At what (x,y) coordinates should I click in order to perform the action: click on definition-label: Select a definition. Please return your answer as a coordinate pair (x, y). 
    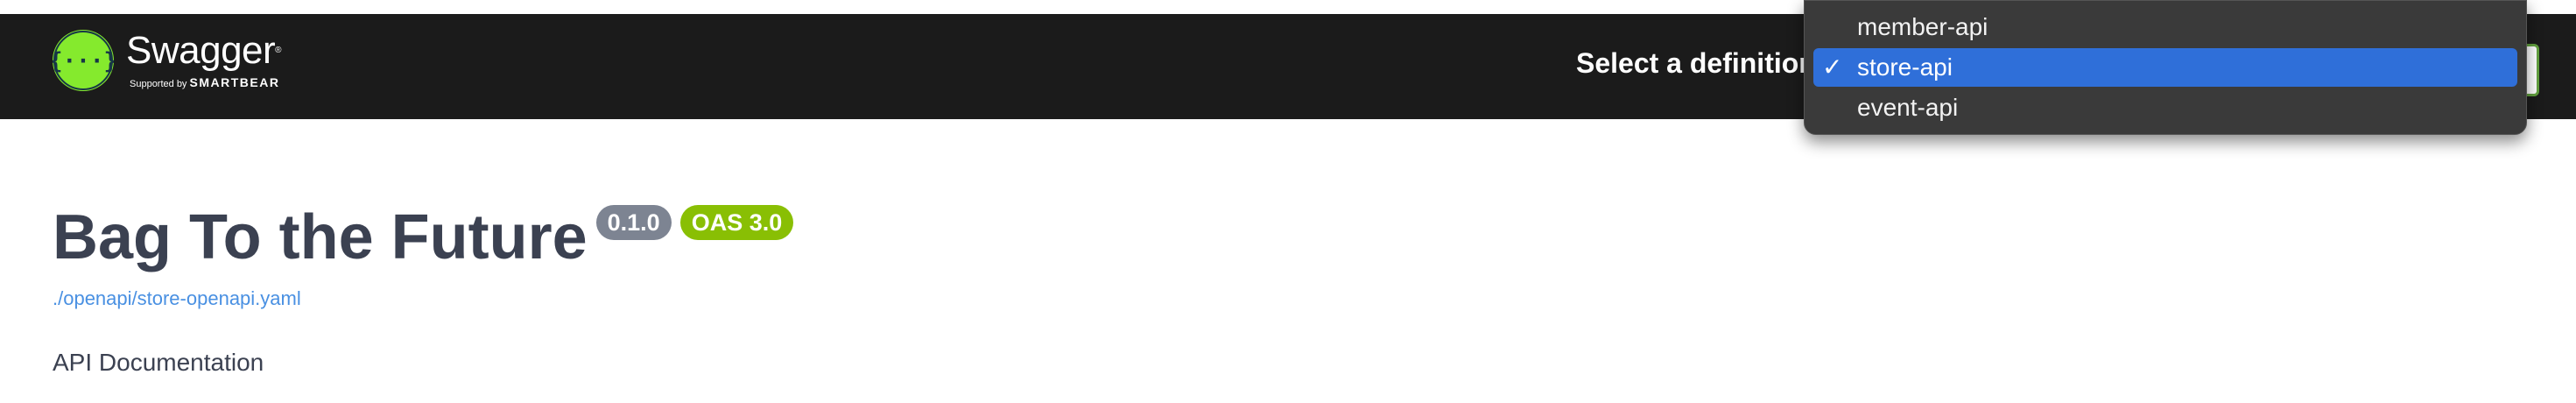
    Looking at the image, I should click on (1696, 63).